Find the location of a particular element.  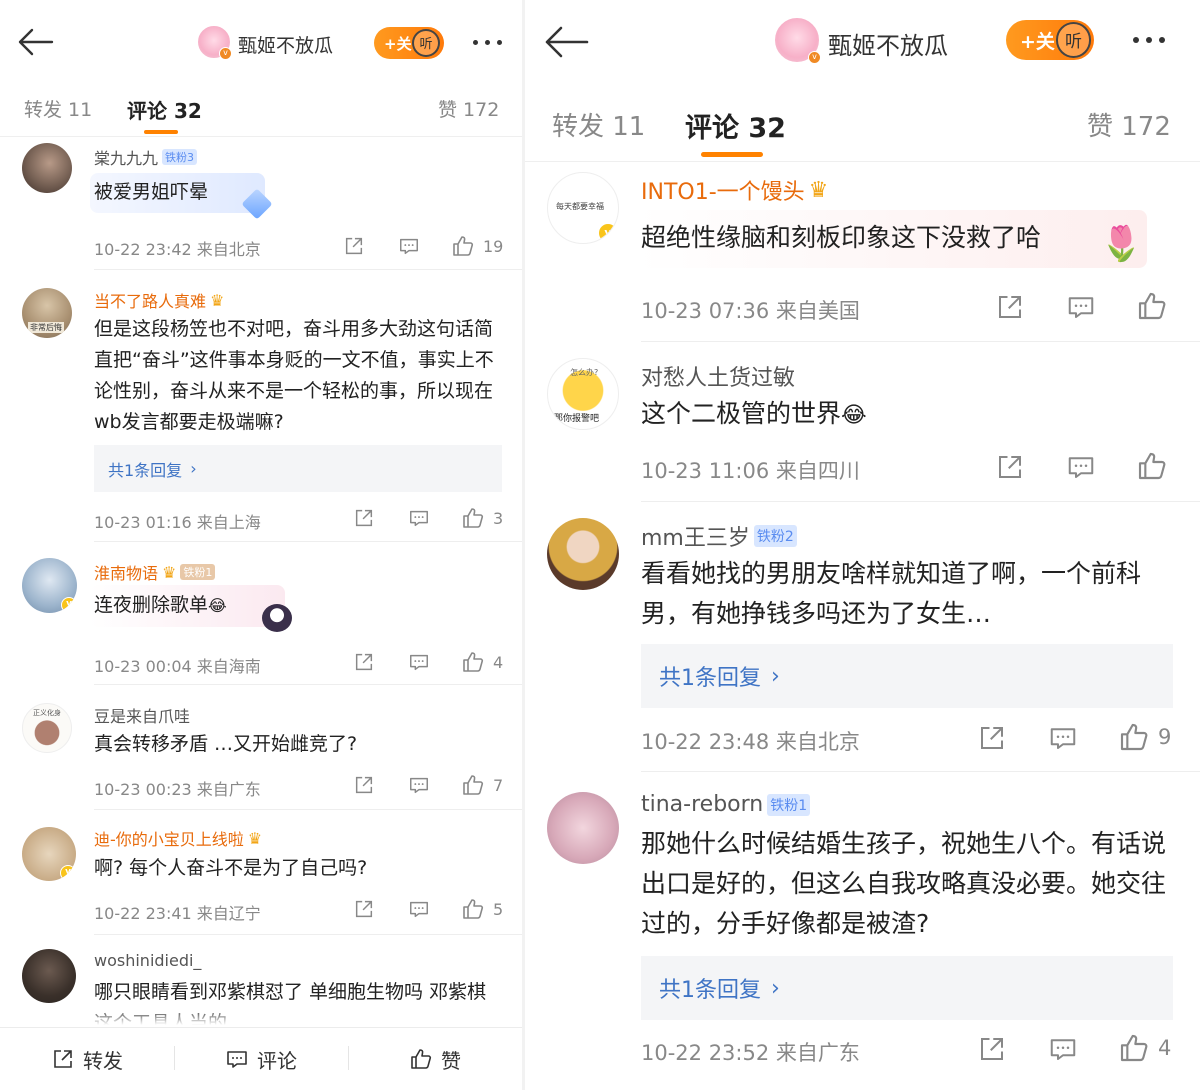

comment-meta: 10-23 00:23 来自广东 is located at coordinates (177, 789).